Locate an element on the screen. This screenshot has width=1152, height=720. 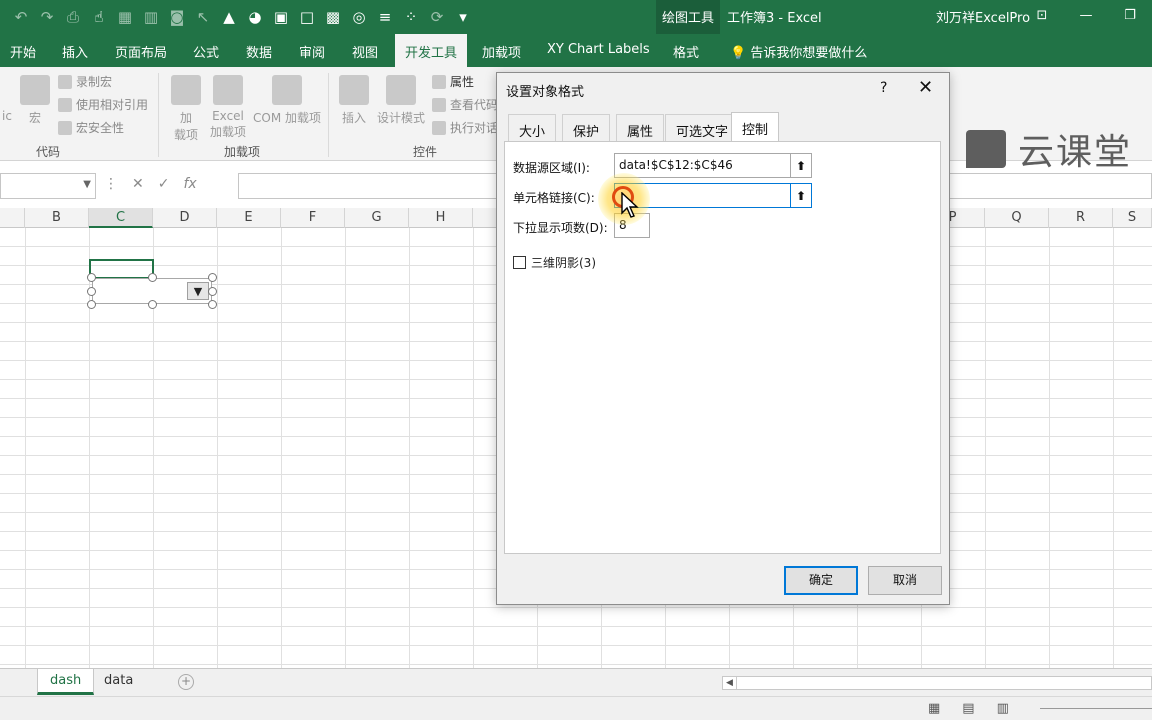
tab-addins: 加载项 is located at coordinates (501, 51).